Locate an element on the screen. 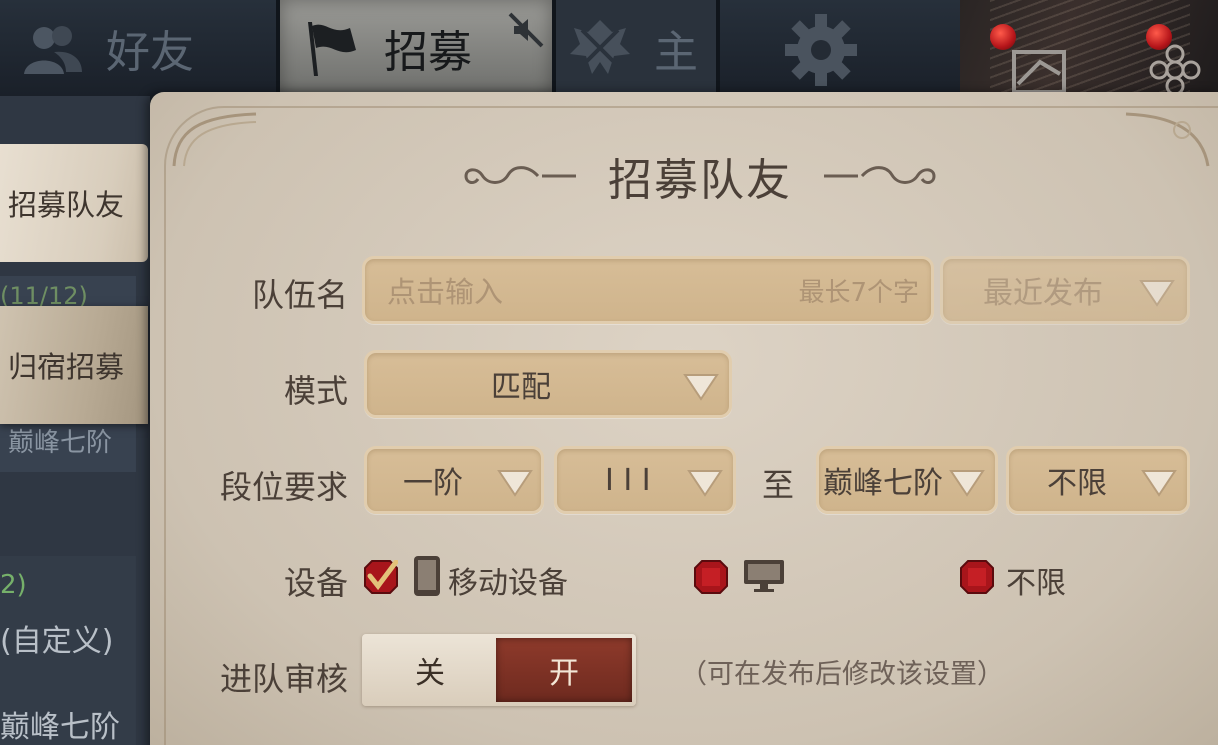 The height and width of the screenshot is (745, 1218). device-mobile-checkbox is located at coordinates (381, 577).